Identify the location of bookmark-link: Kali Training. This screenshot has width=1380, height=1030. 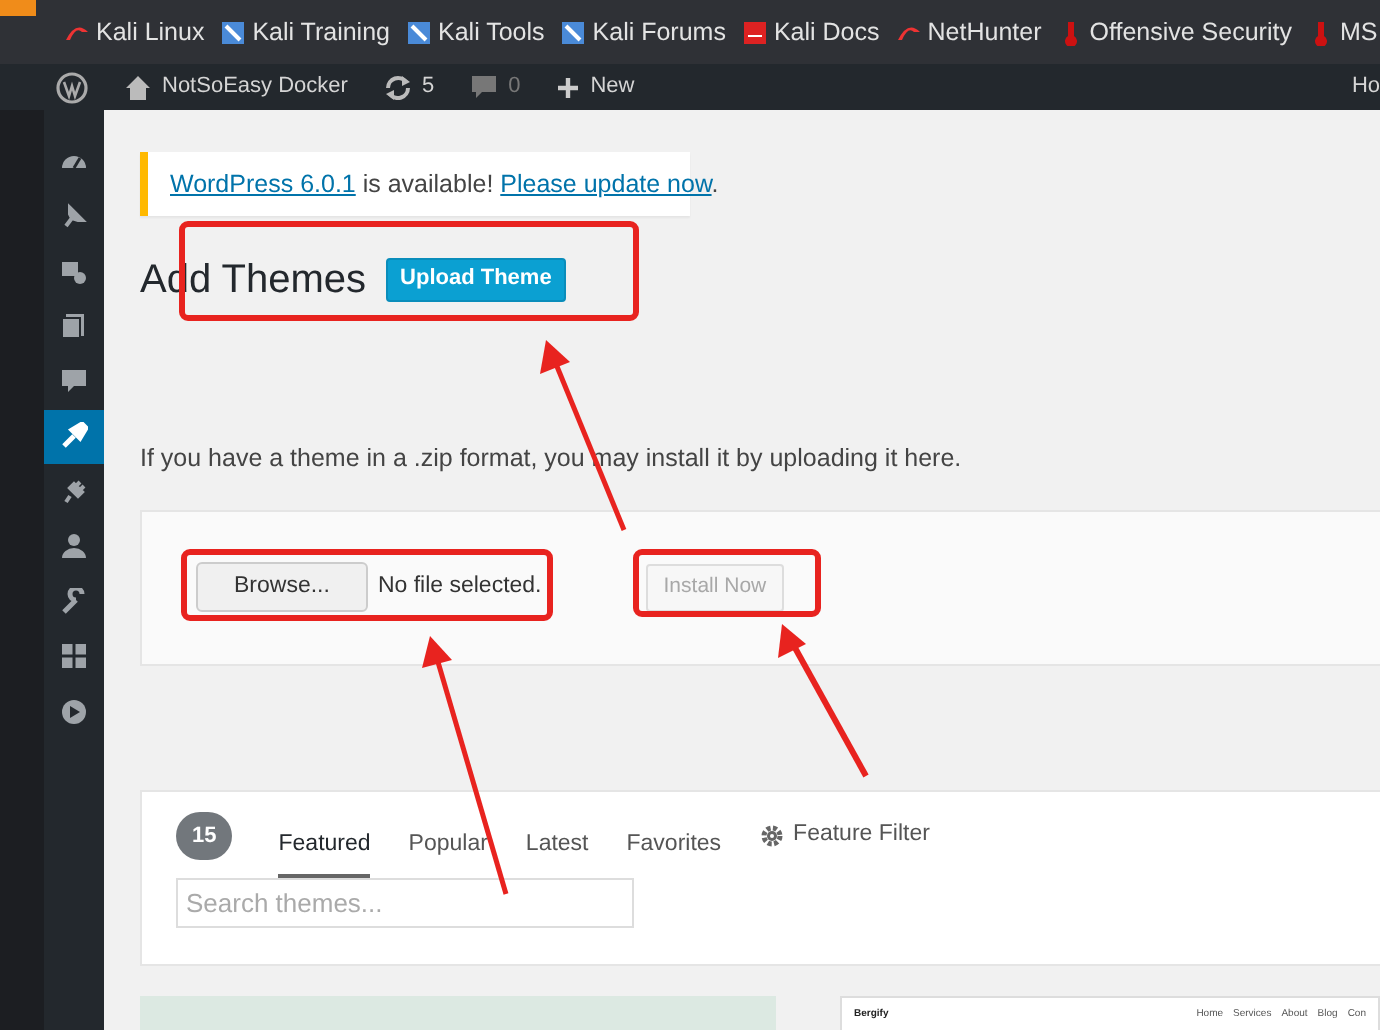
(321, 32).